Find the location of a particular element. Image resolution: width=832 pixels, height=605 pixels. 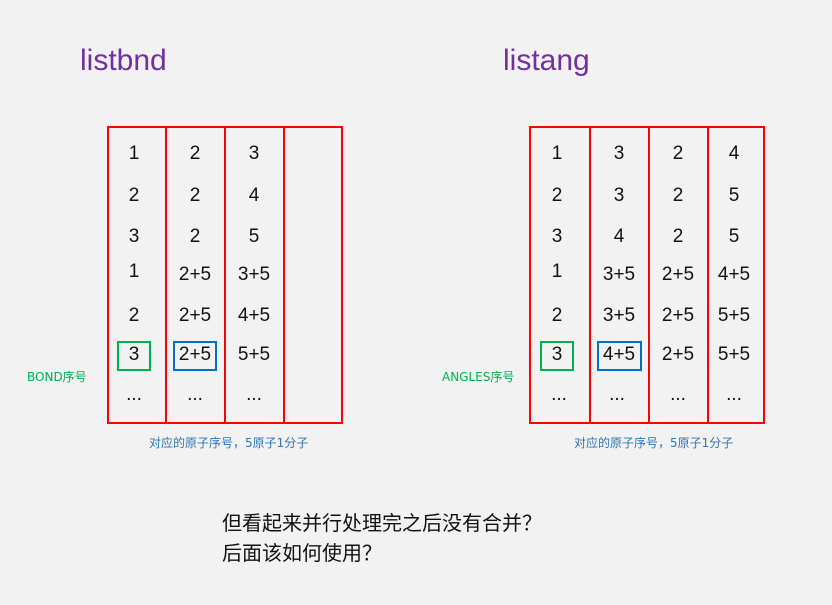

listbnd-cell: 5 is located at coordinates (254, 236).